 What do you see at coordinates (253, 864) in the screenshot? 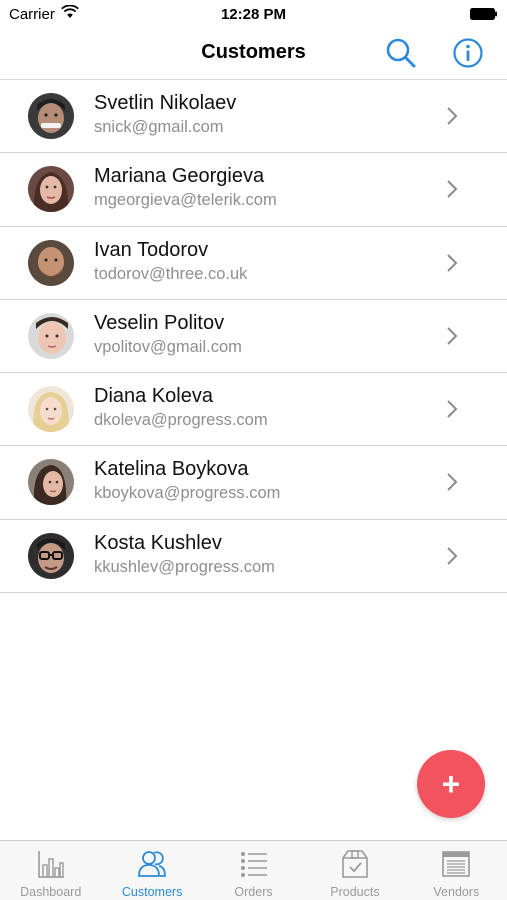
I see `list-icon` at bounding box center [253, 864].